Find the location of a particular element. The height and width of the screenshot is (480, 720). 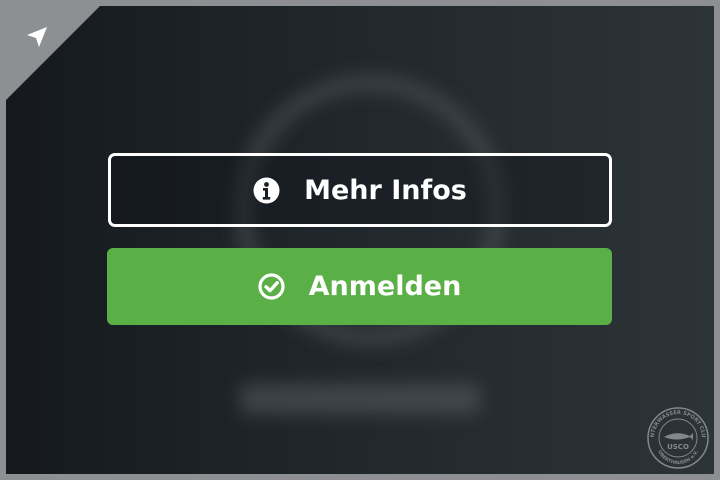

register-button: Anmelden is located at coordinates (359, 286).